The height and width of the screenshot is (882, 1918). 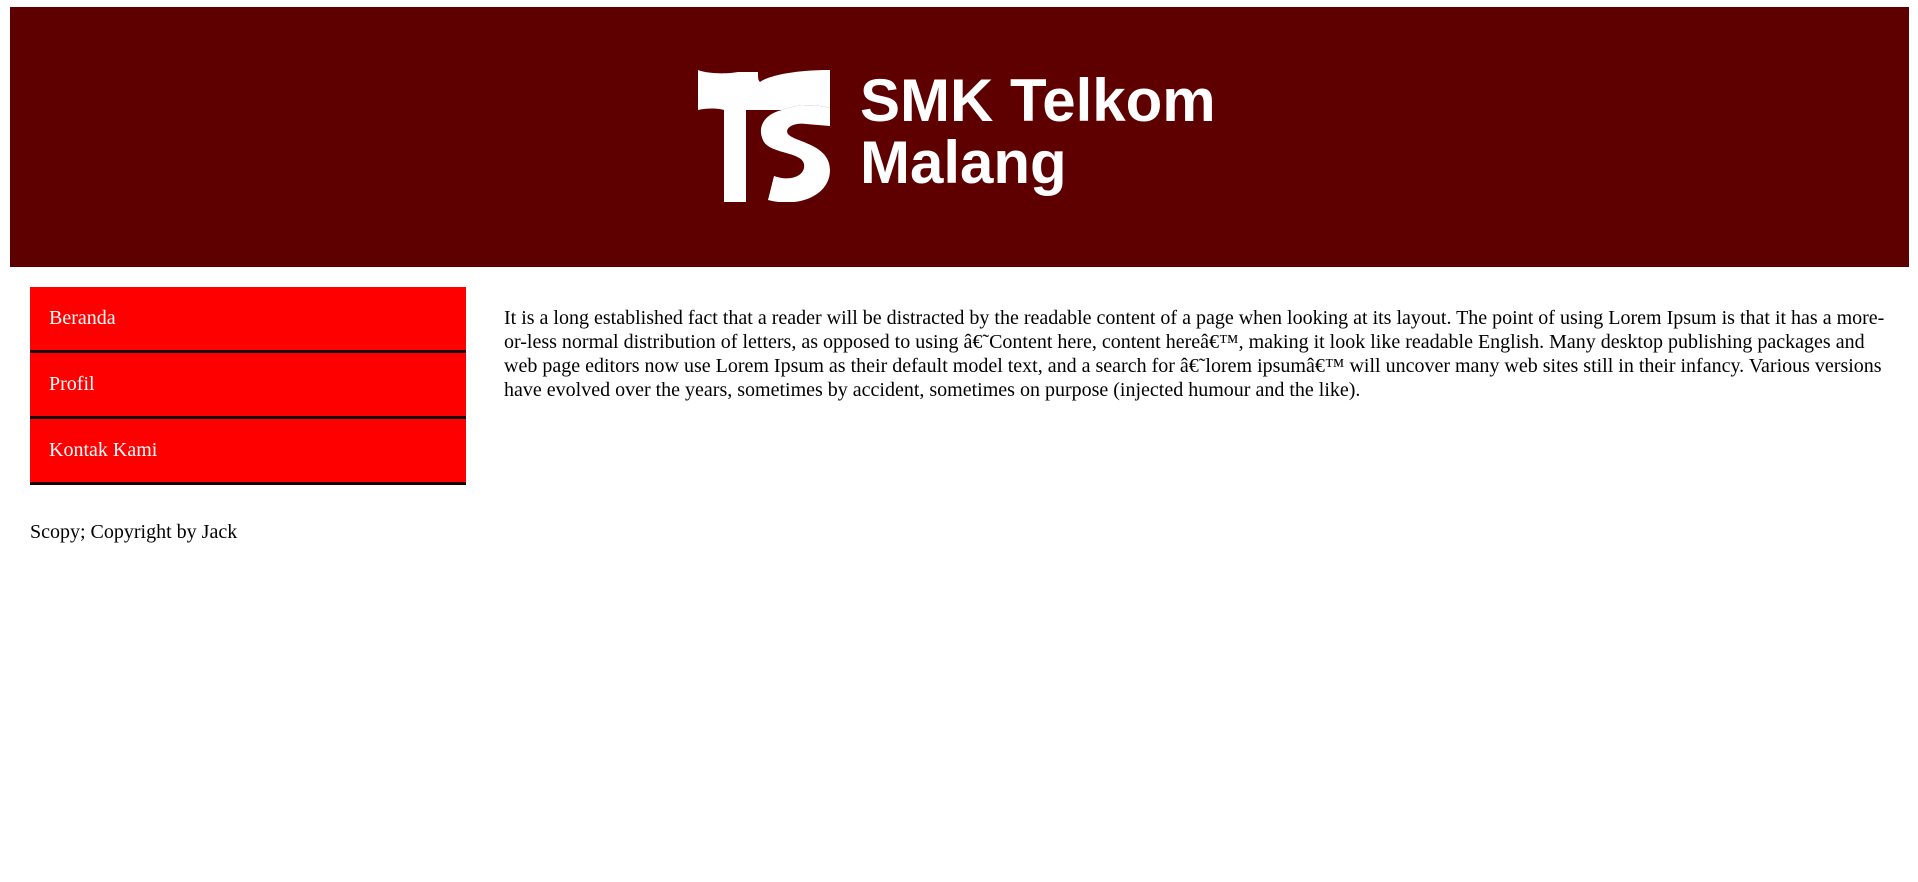 What do you see at coordinates (1038, 100) in the screenshot?
I see `logo-line-1: SMK Telkom` at bounding box center [1038, 100].